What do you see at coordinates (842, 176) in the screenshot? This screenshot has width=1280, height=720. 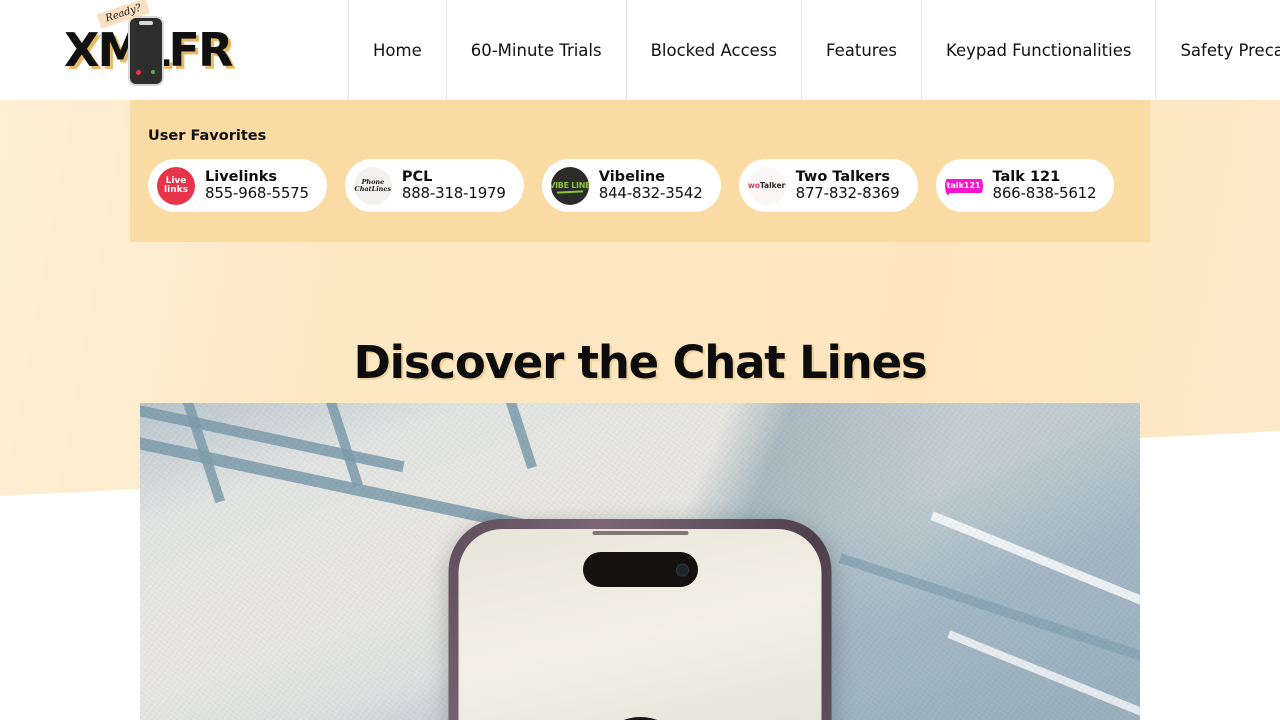 I see `favorite-name: Two Talkers` at bounding box center [842, 176].